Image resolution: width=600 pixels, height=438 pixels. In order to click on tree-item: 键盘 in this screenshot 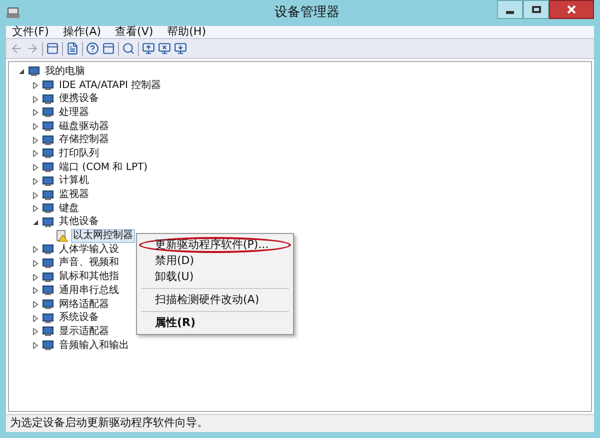, I will do `click(69, 209)`.